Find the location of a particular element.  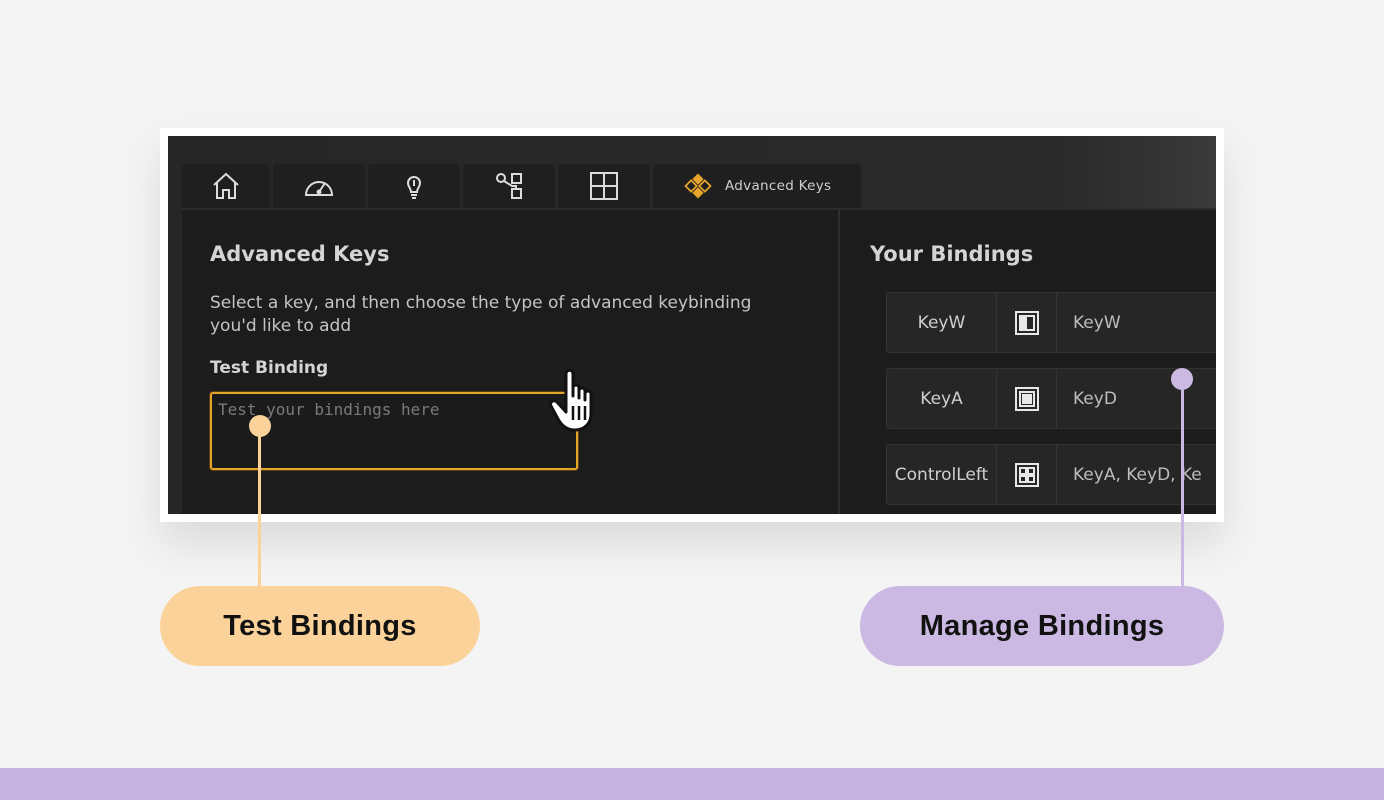

lightbulb-icon is located at coordinates (414, 187).